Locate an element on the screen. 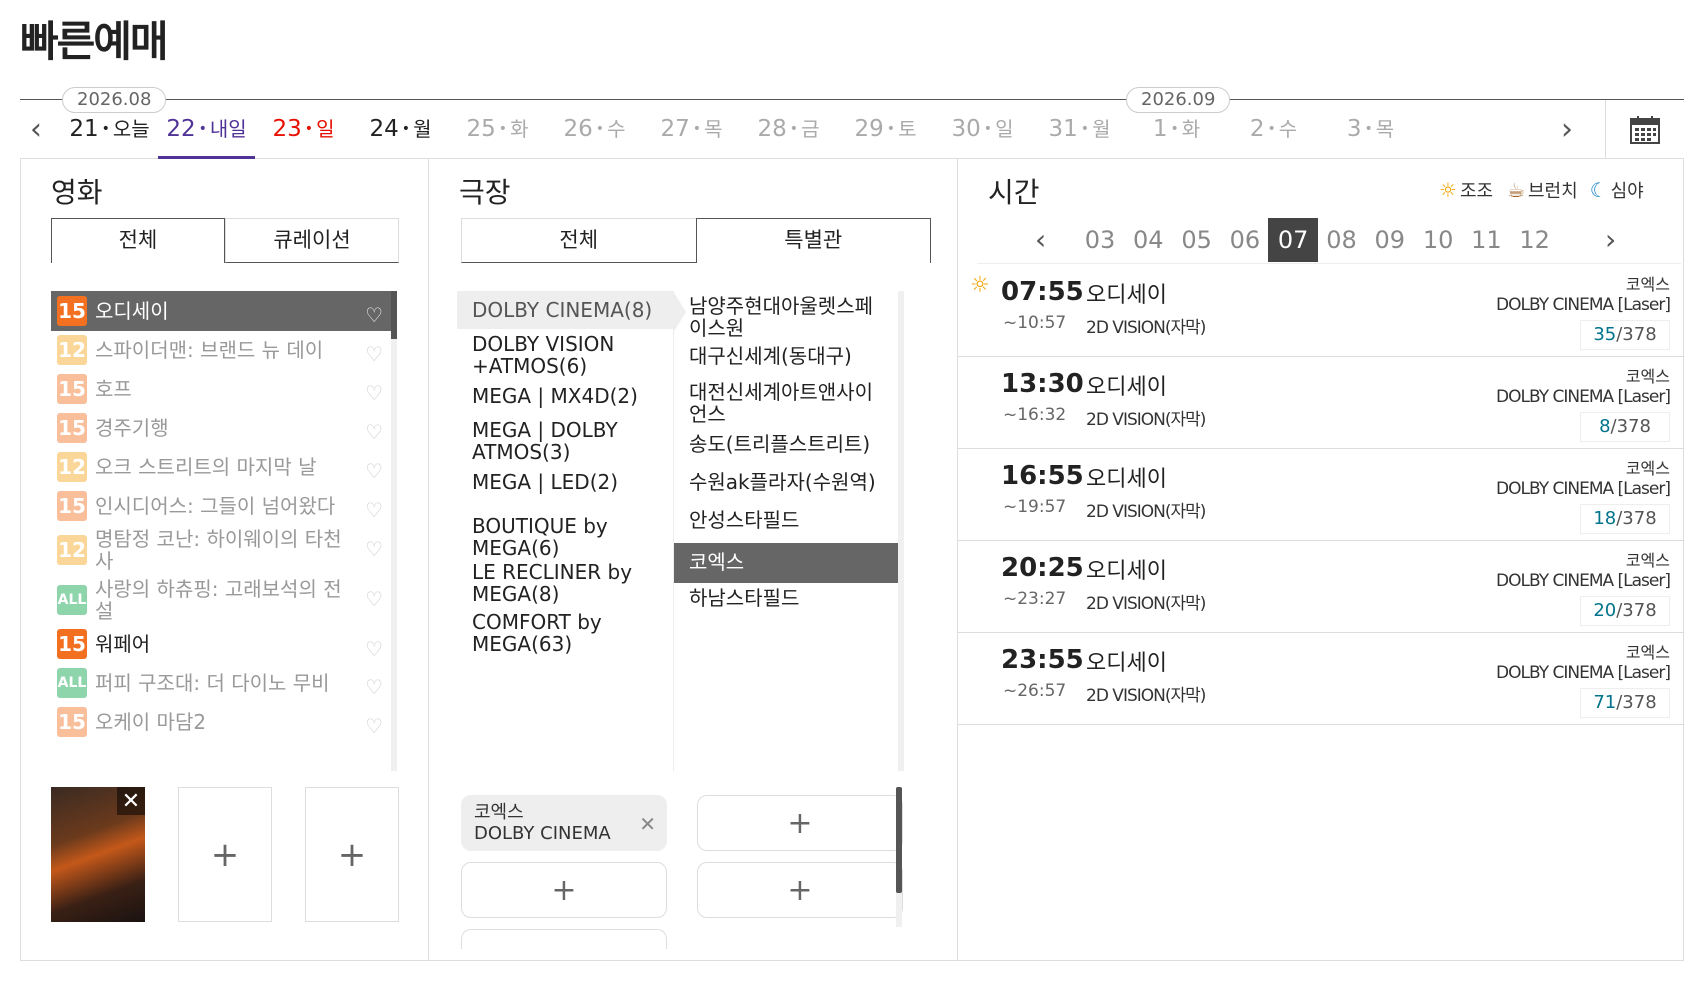 This screenshot has width=1701, height=993. theater-area-item: 수원ak플라자(수원역) is located at coordinates (786, 485).